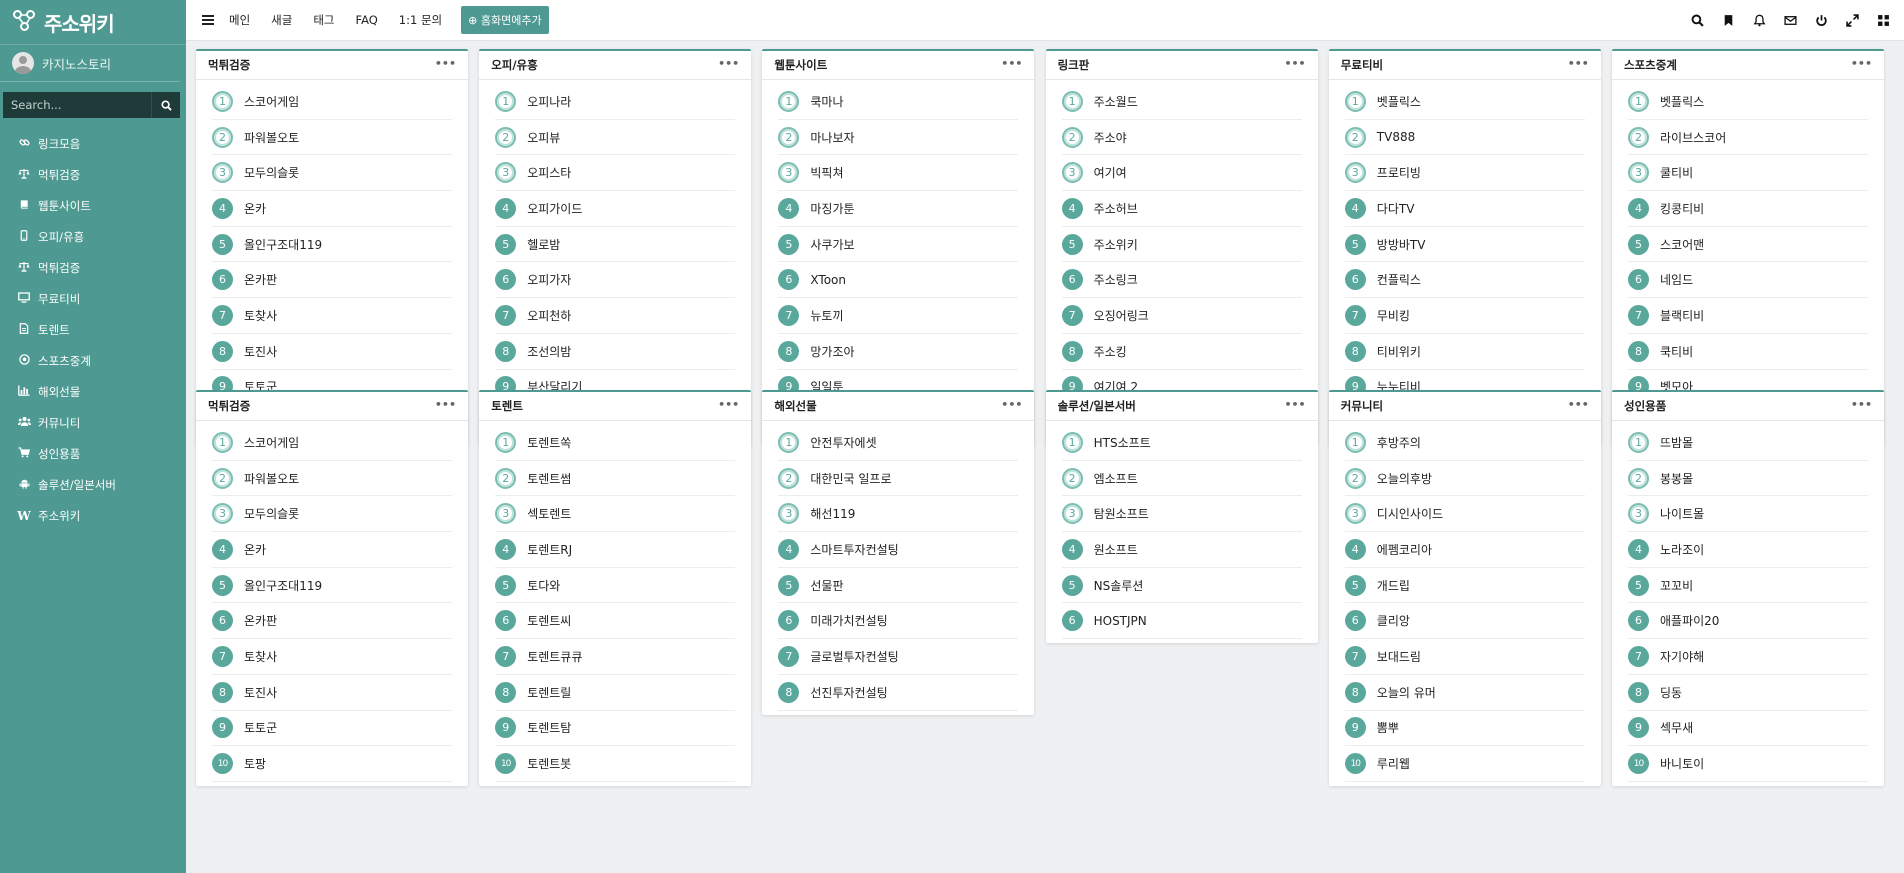 This screenshot has height=873, width=1904. I want to click on list-item: 3 여기여, so click(1181, 173).